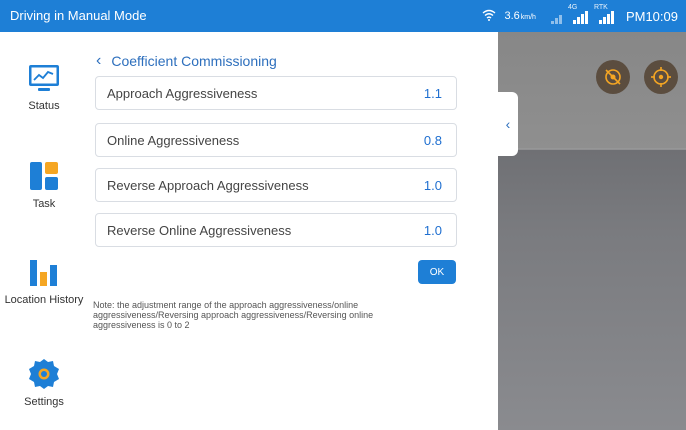 The height and width of the screenshot is (430, 686). Describe the element at coordinates (528, 17) in the screenshot. I see `speed-unit: km/h` at that location.